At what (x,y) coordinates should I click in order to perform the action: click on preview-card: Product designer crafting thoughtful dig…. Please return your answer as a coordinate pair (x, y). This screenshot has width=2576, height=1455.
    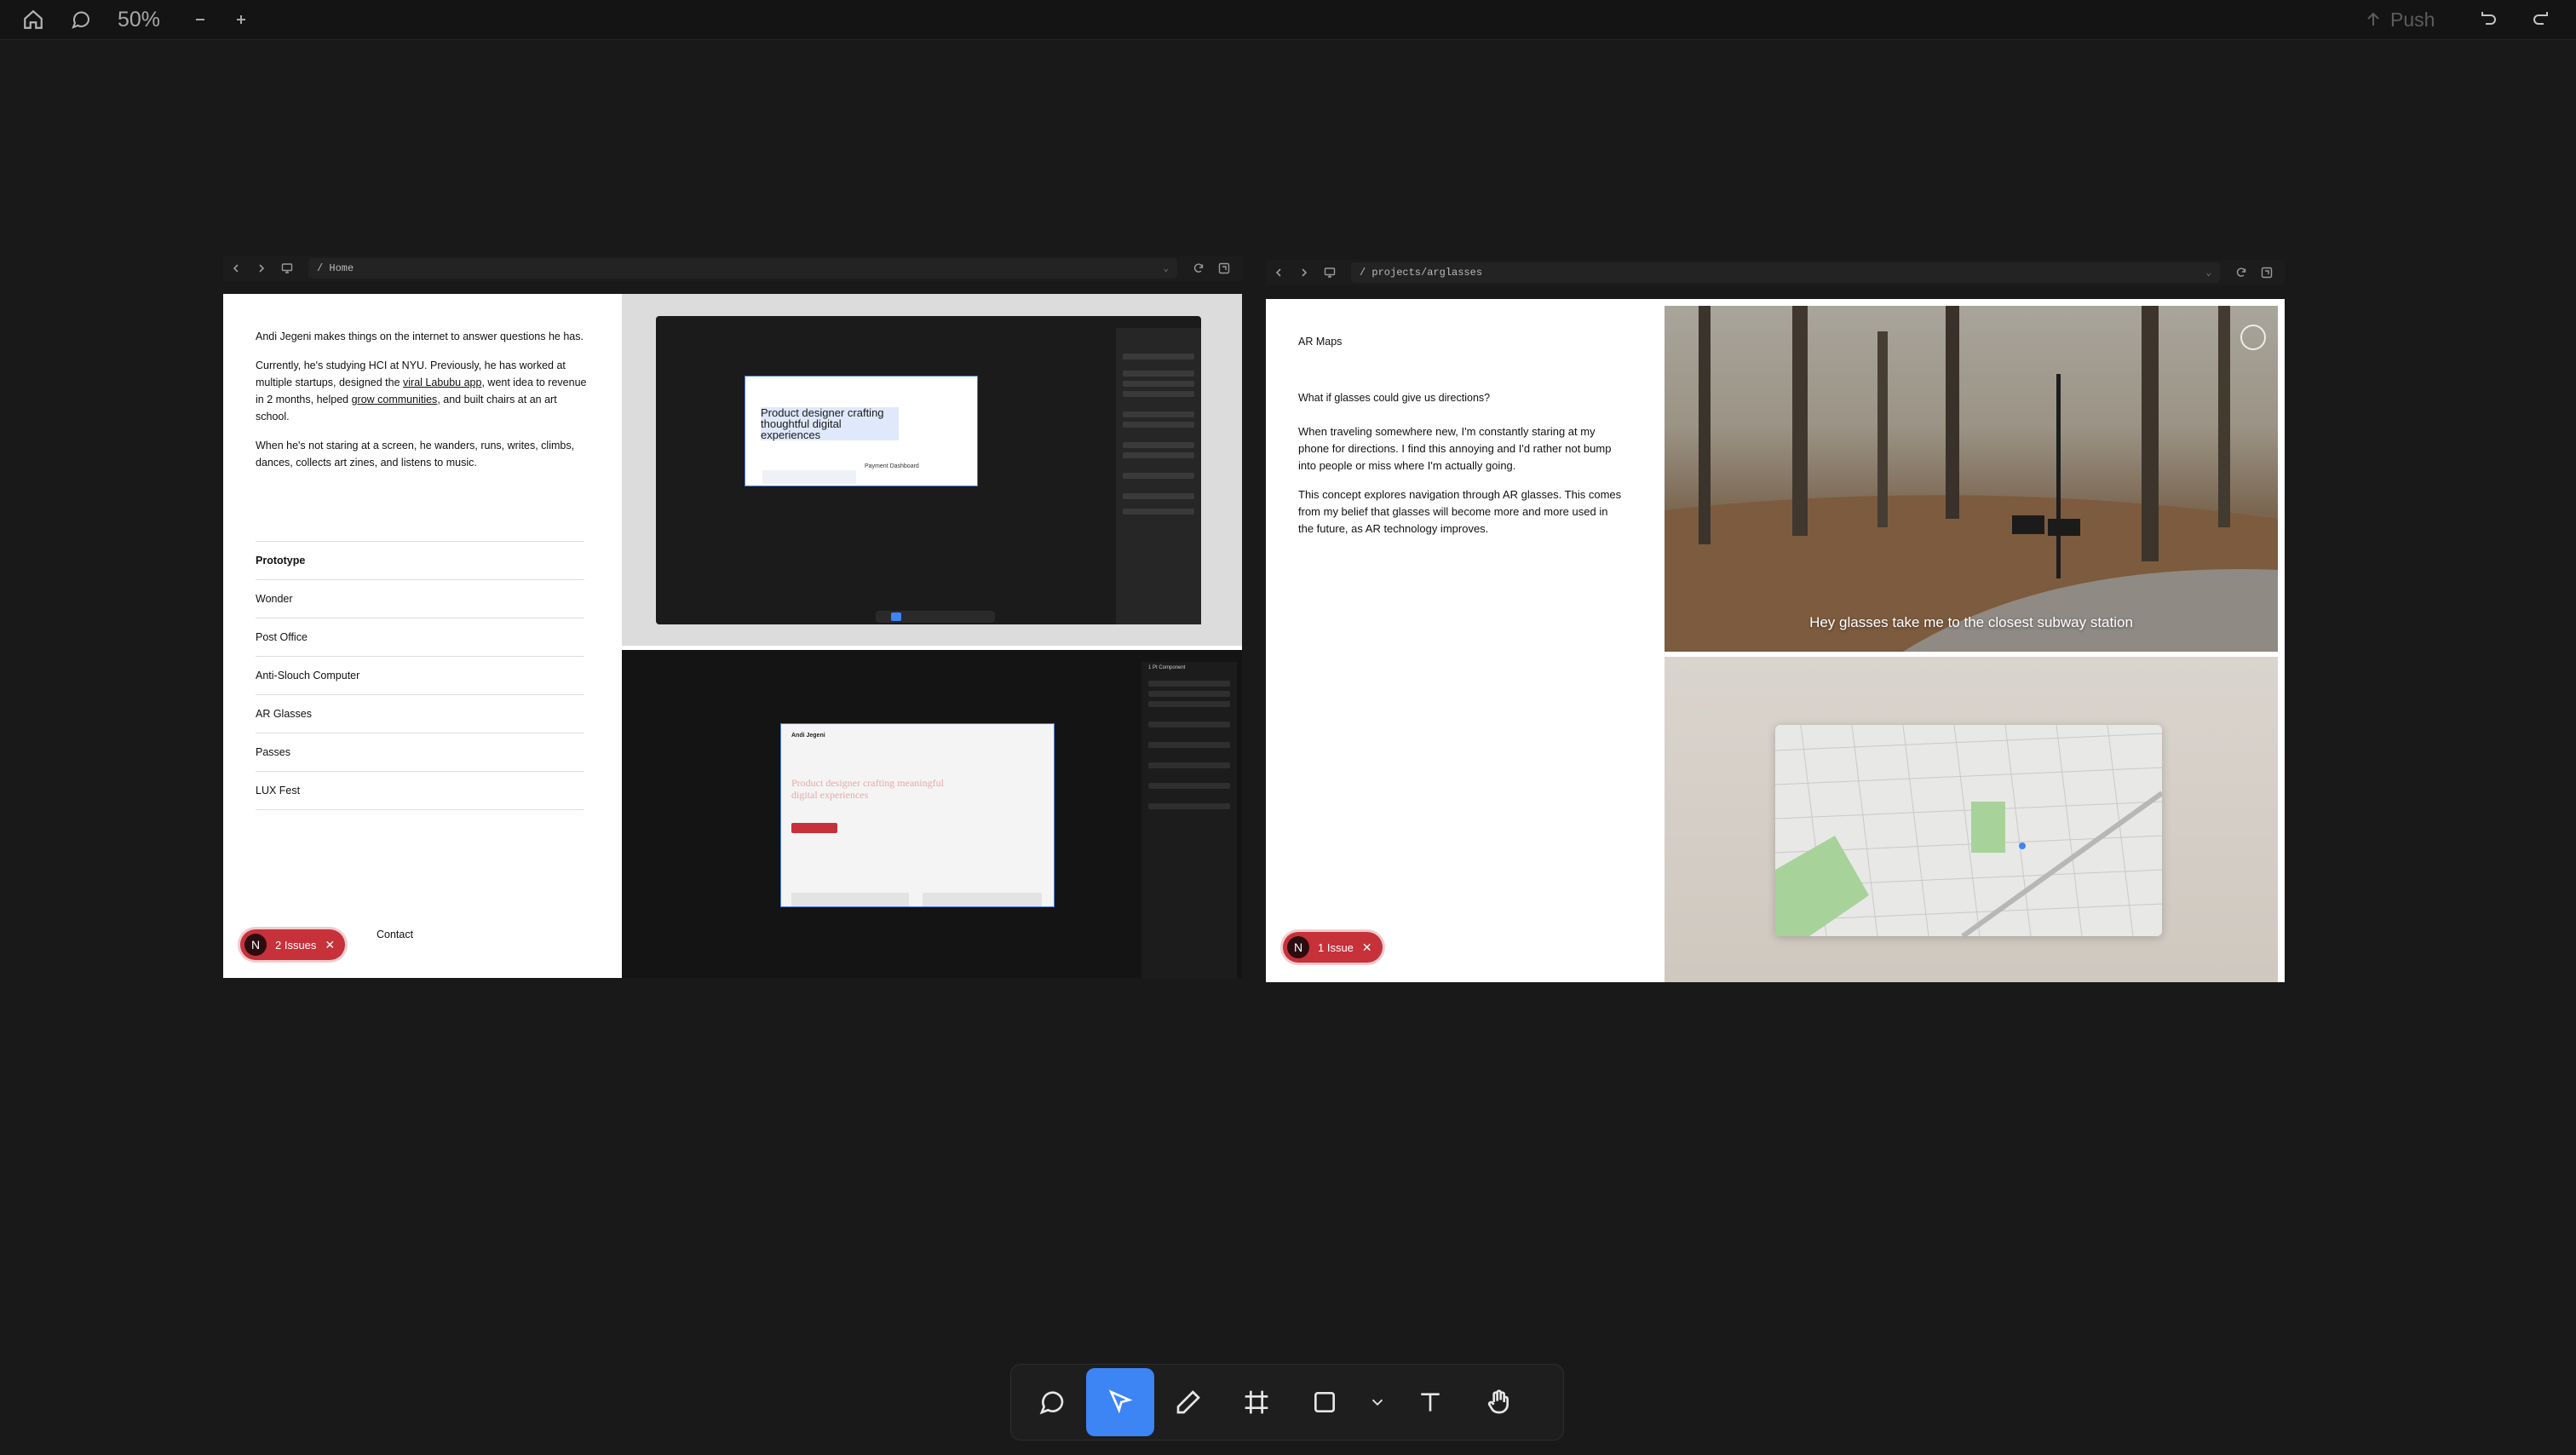
    Looking at the image, I should click on (862, 431).